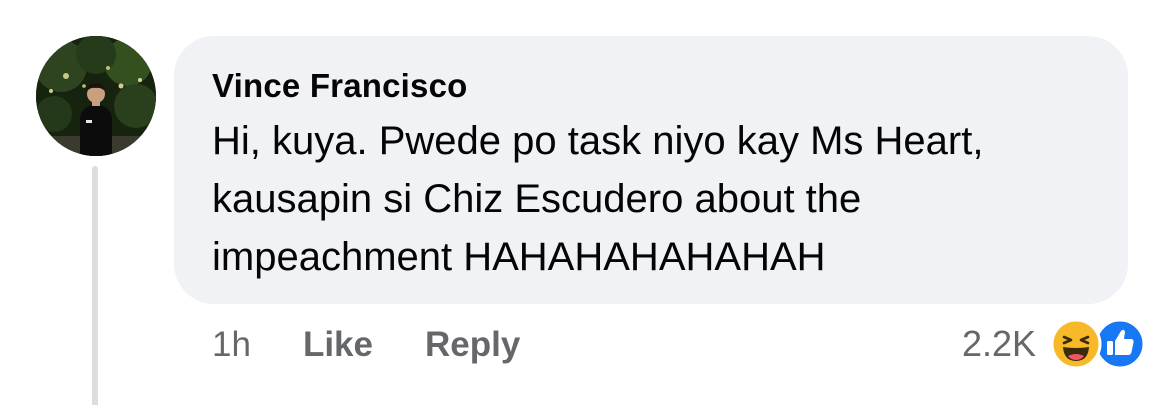 This screenshot has width=1170, height=405. Describe the element at coordinates (998, 343) in the screenshot. I see `reaction-count: 2.2K` at that location.